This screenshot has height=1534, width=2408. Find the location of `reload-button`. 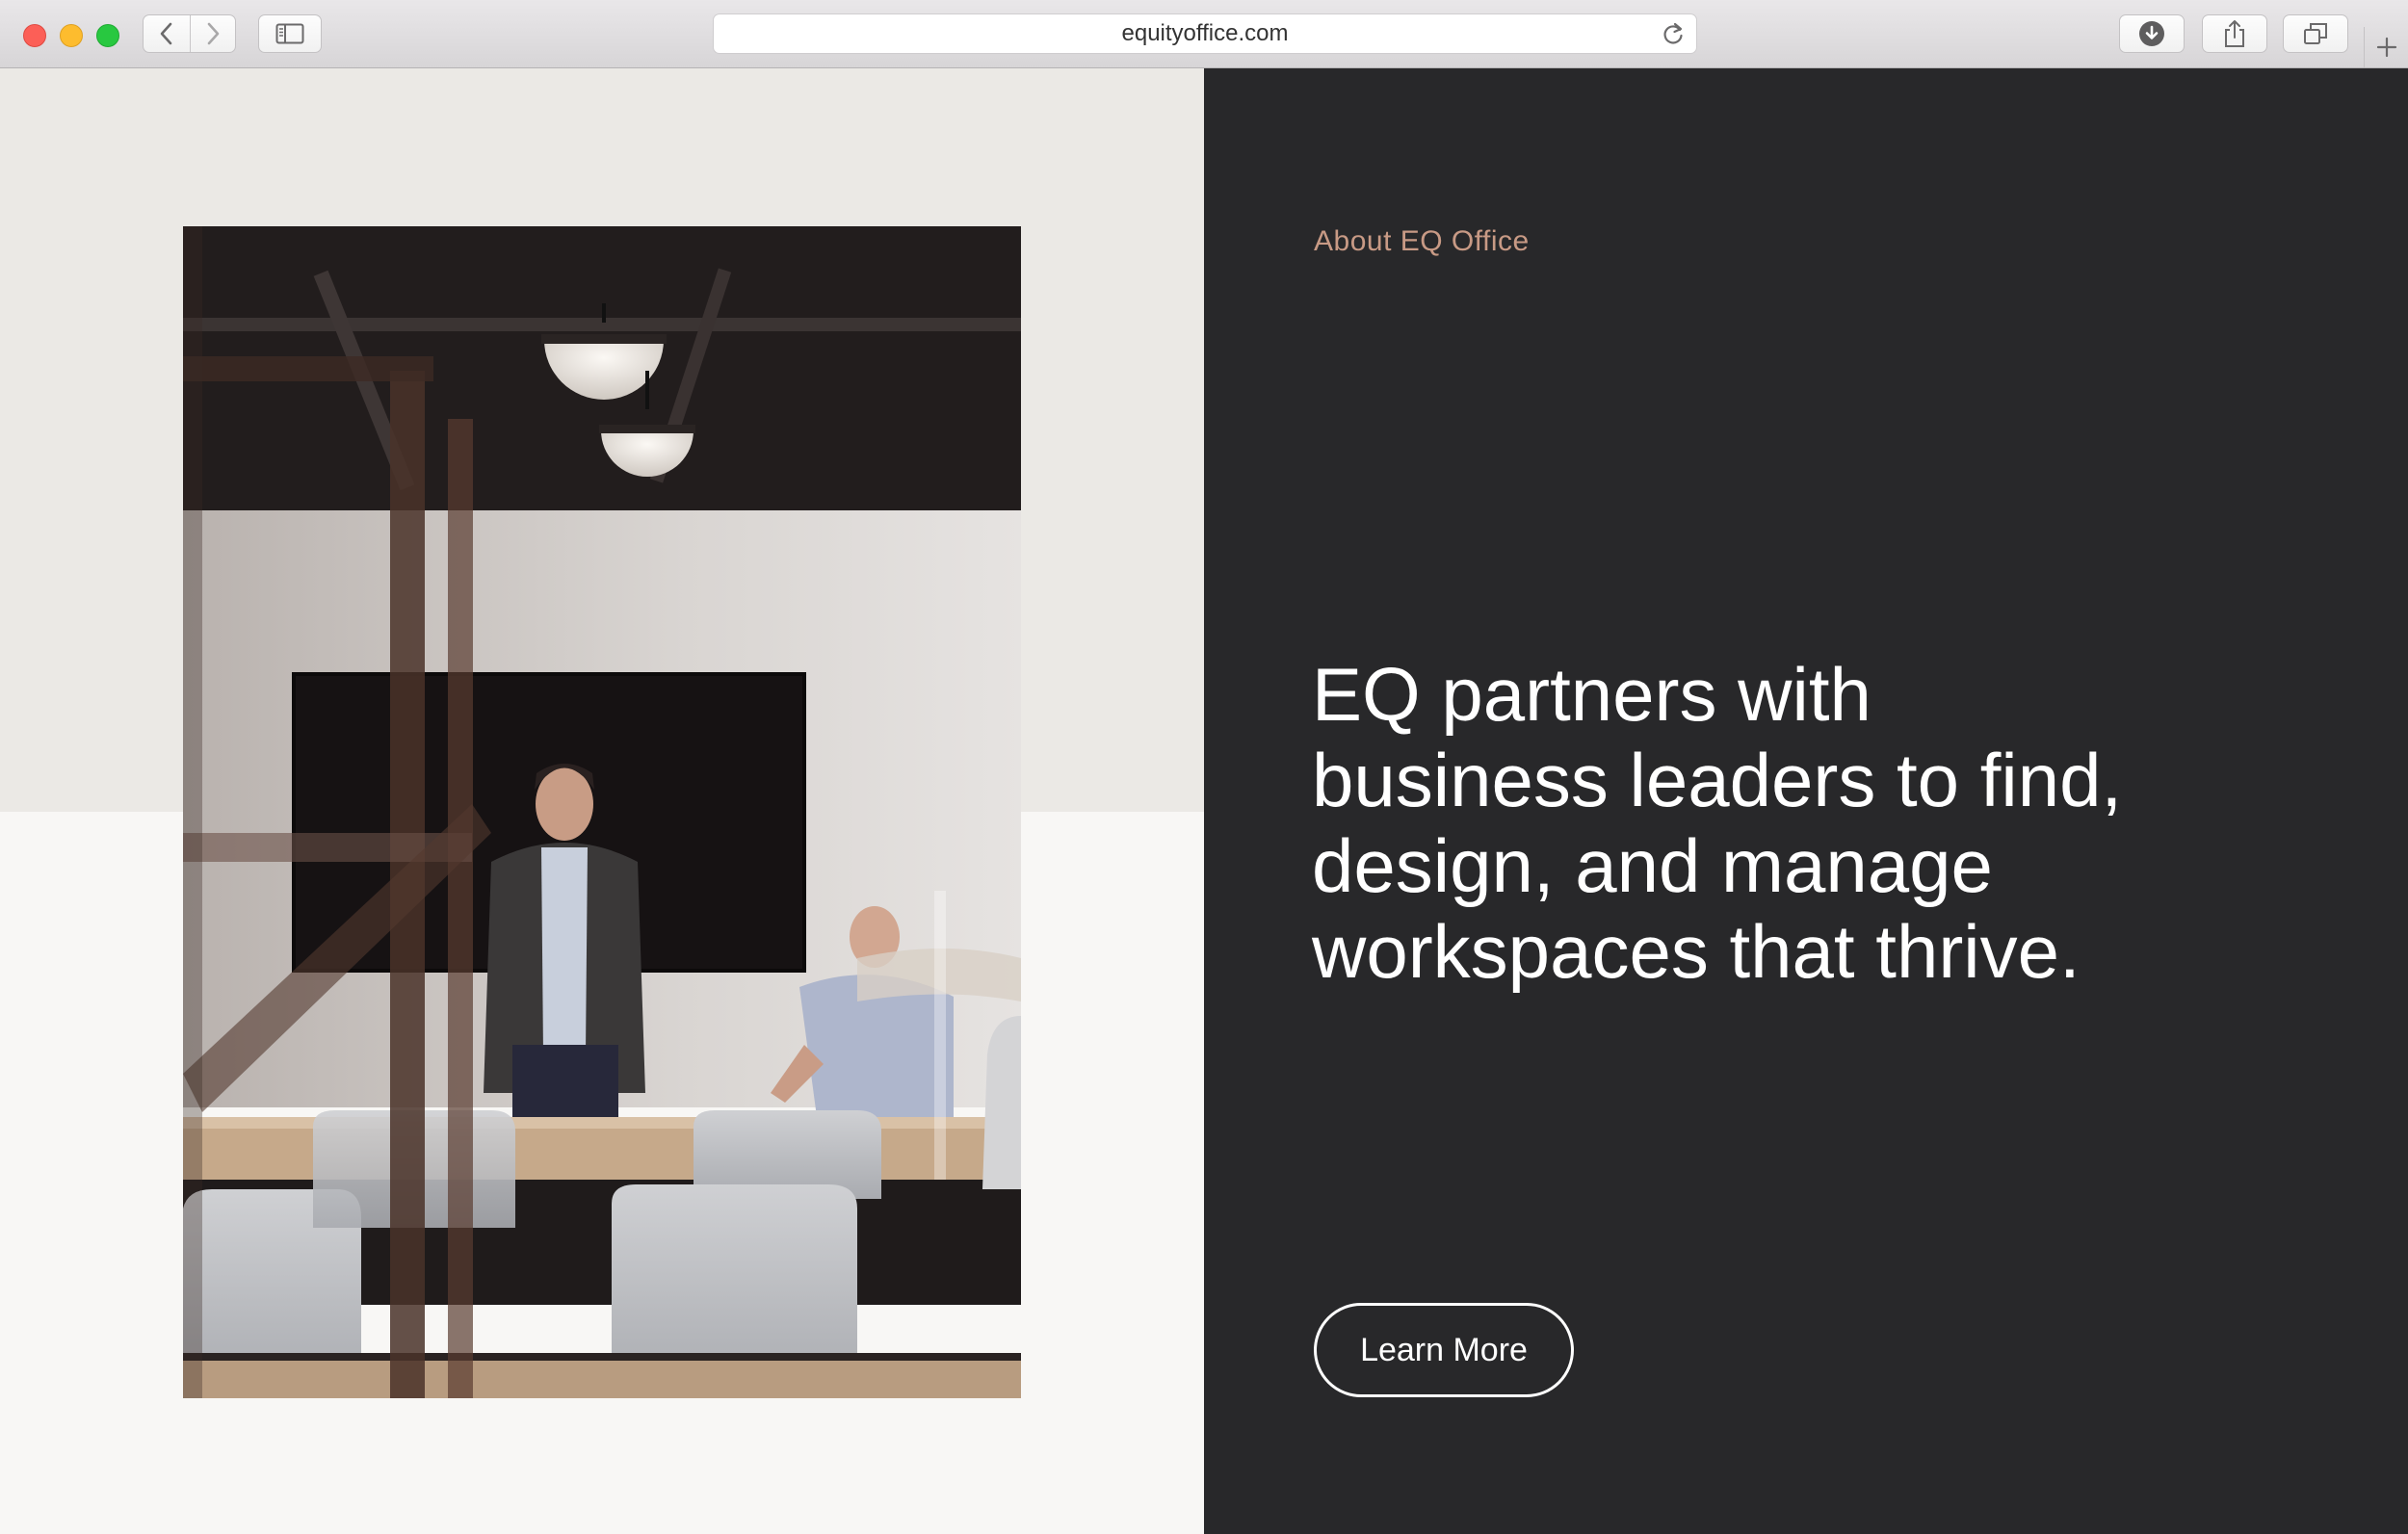

reload-button is located at coordinates (1673, 33).